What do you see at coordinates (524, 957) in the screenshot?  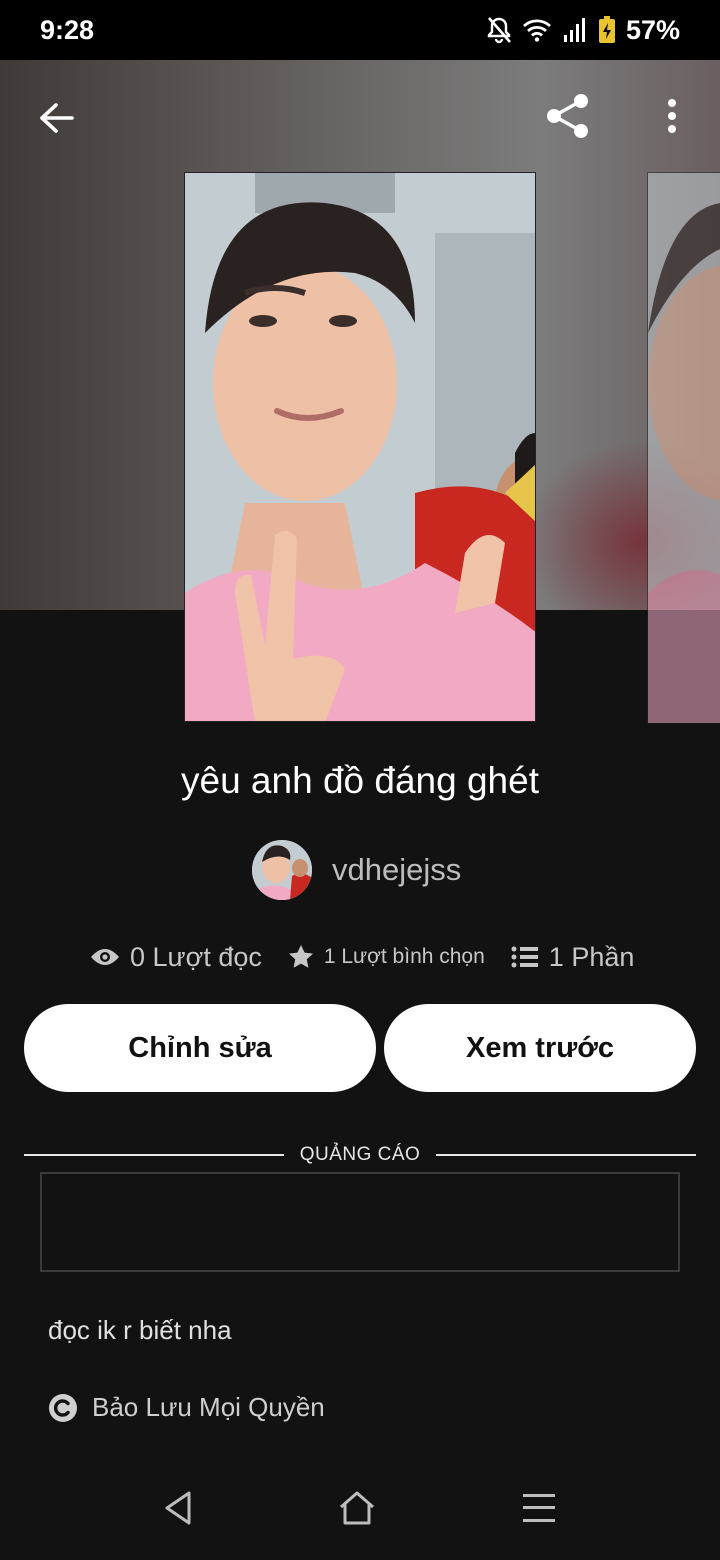 I see `list-icon` at bounding box center [524, 957].